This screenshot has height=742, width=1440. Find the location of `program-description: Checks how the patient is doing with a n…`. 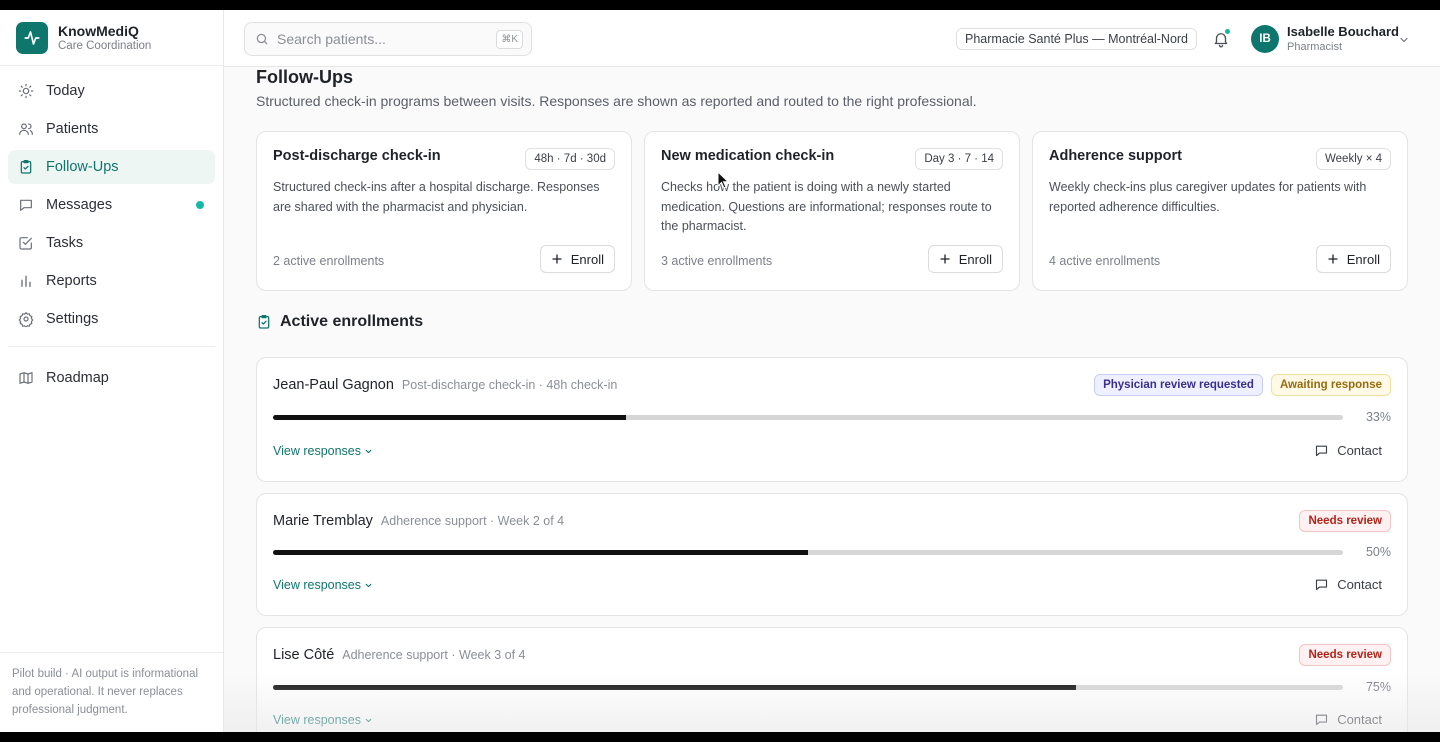

program-description: Checks how the patient is doing with a n… is located at coordinates (826, 206).